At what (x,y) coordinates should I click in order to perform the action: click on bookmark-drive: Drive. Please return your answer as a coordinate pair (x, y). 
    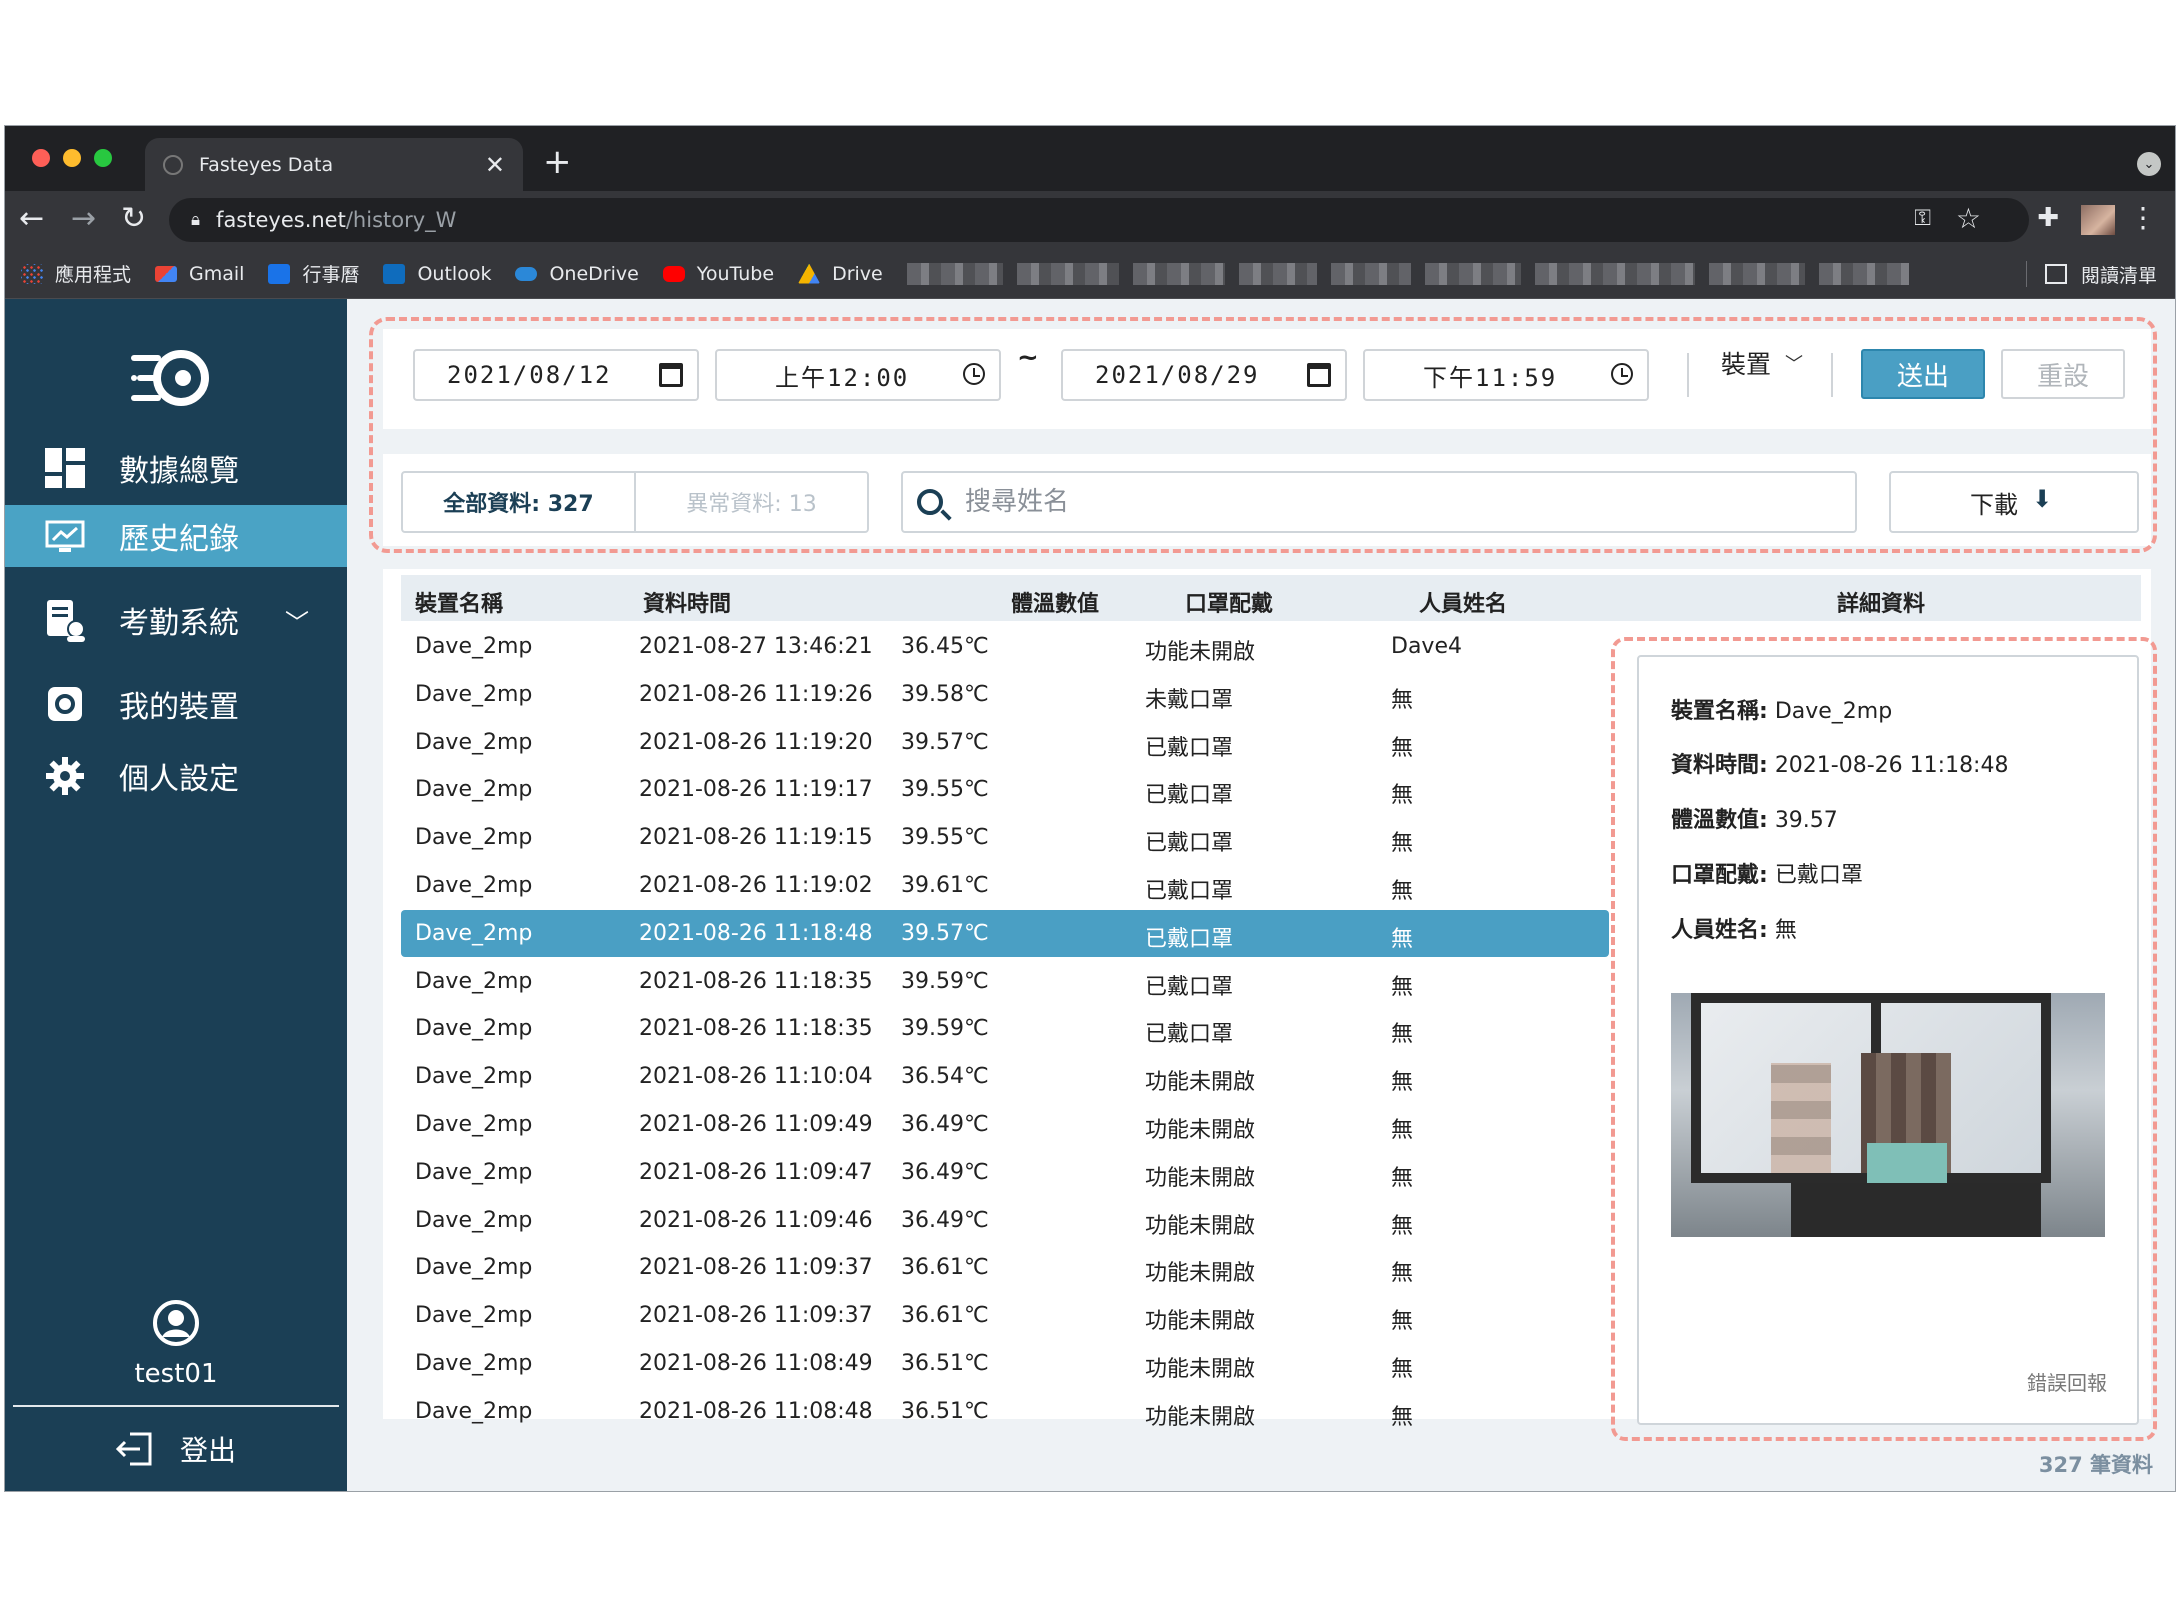
    Looking at the image, I should click on (840, 274).